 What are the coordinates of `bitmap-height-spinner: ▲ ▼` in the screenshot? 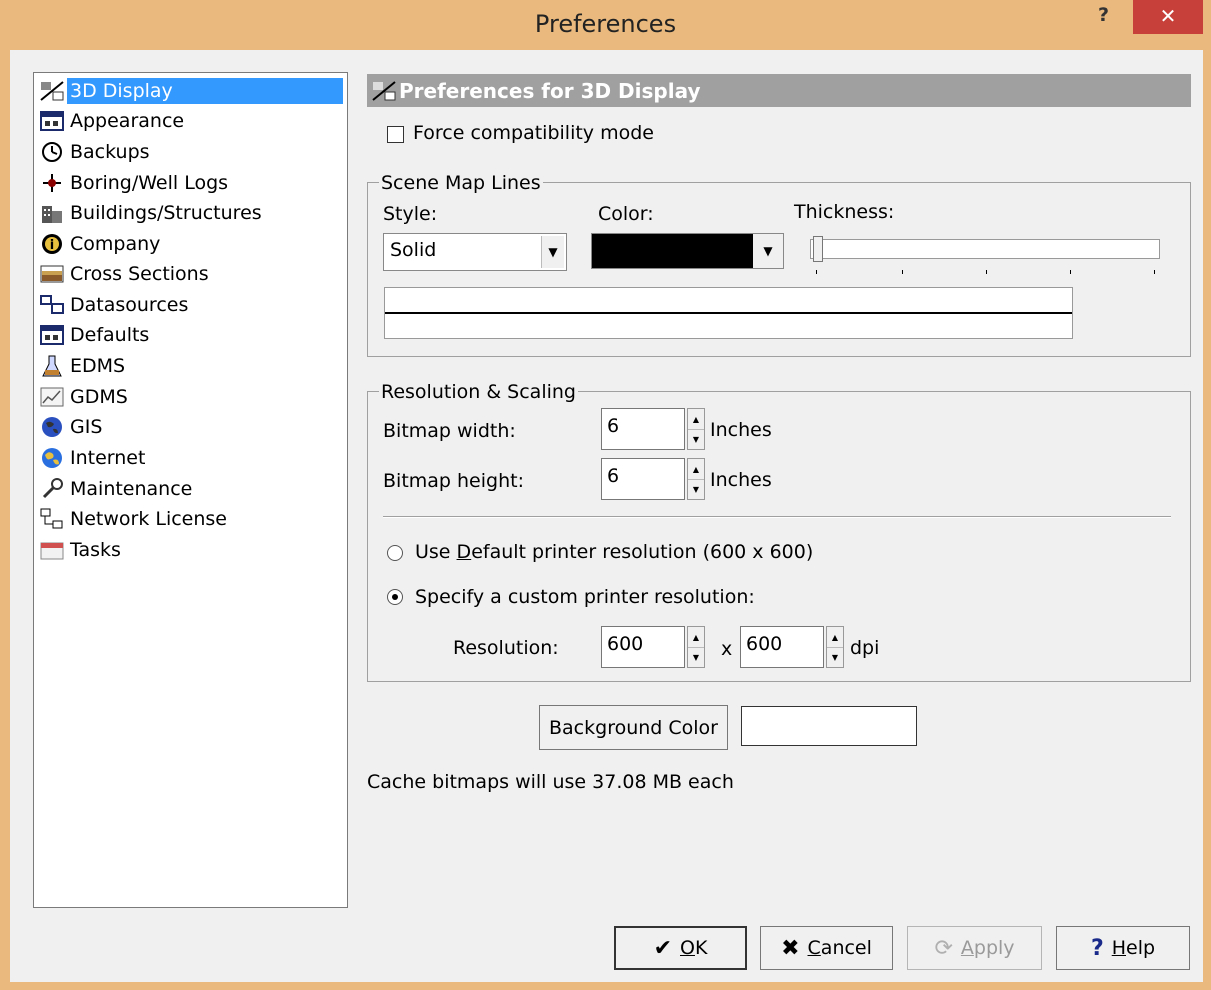 It's located at (696, 479).